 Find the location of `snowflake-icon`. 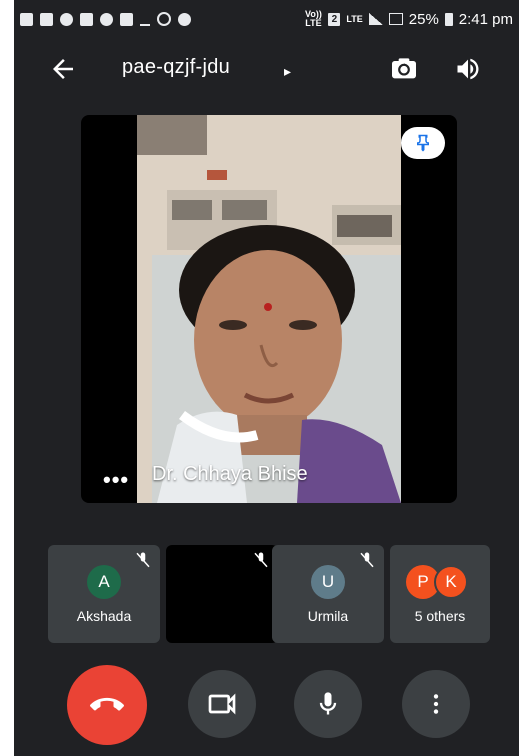

snowflake-icon is located at coordinates (106, 19).